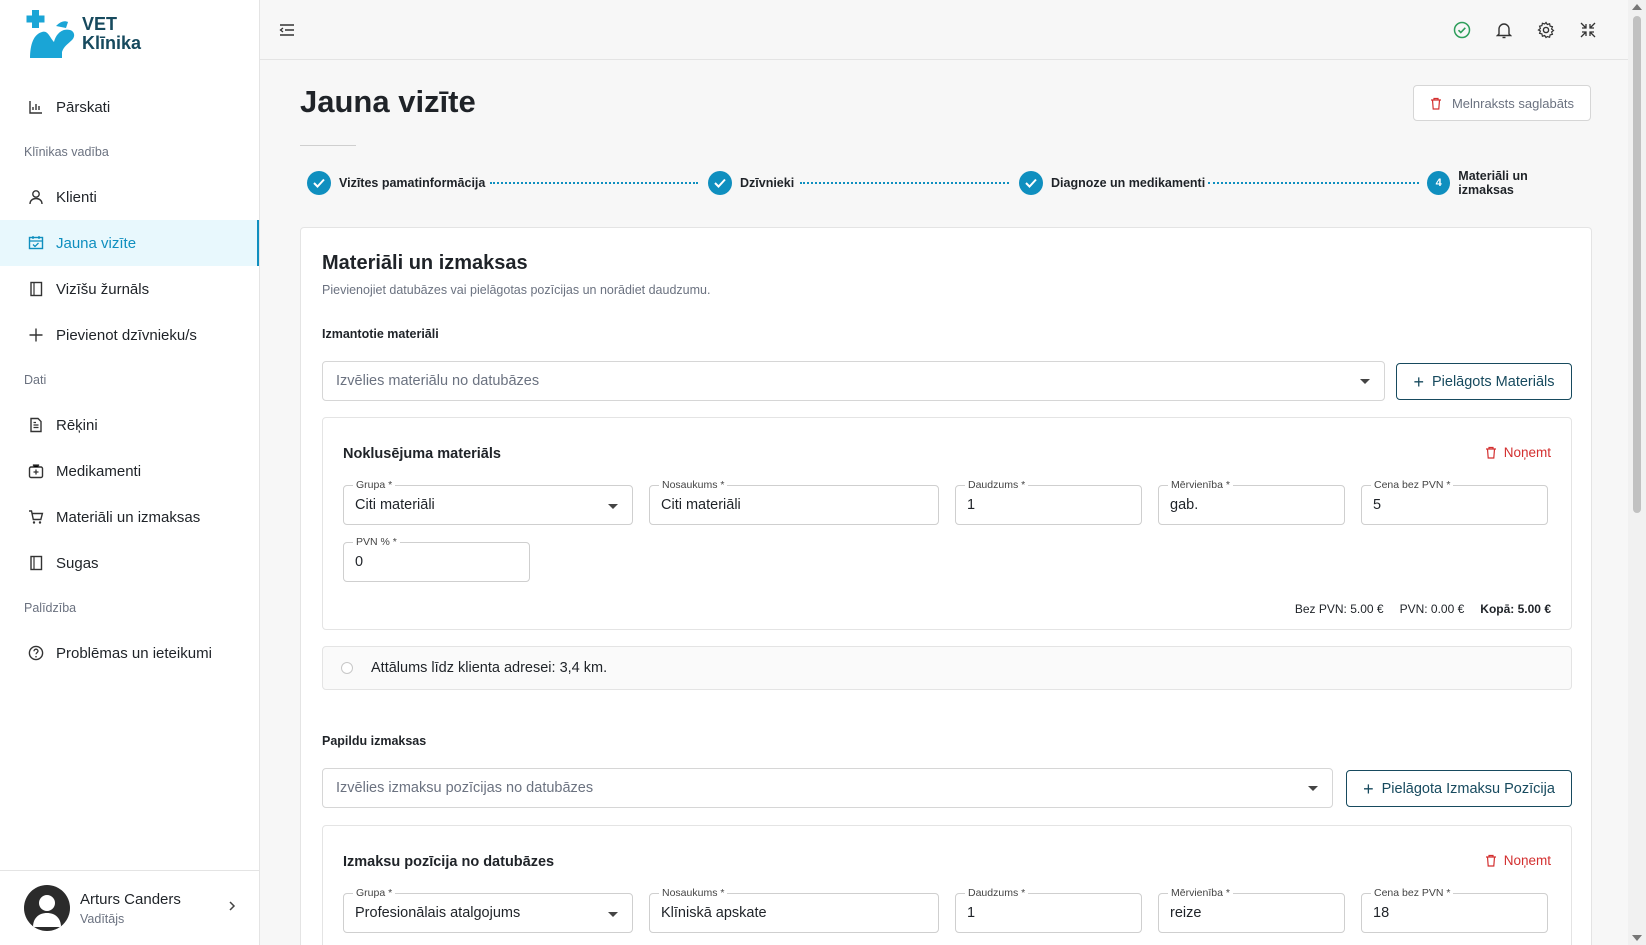 Image resolution: width=1646 pixels, height=945 pixels. I want to click on user-icon, so click(36, 197).